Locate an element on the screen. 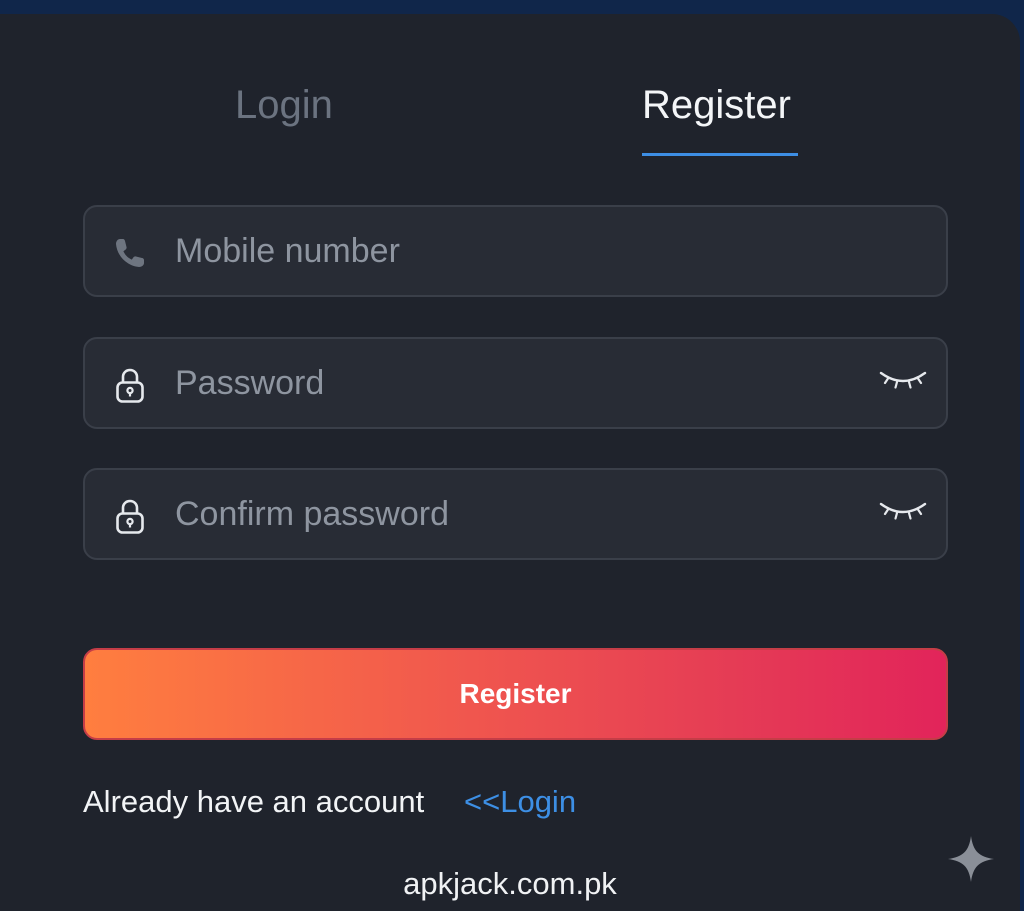 This screenshot has height=911, width=1024. register-button: Register is located at coordinates (515, 694).